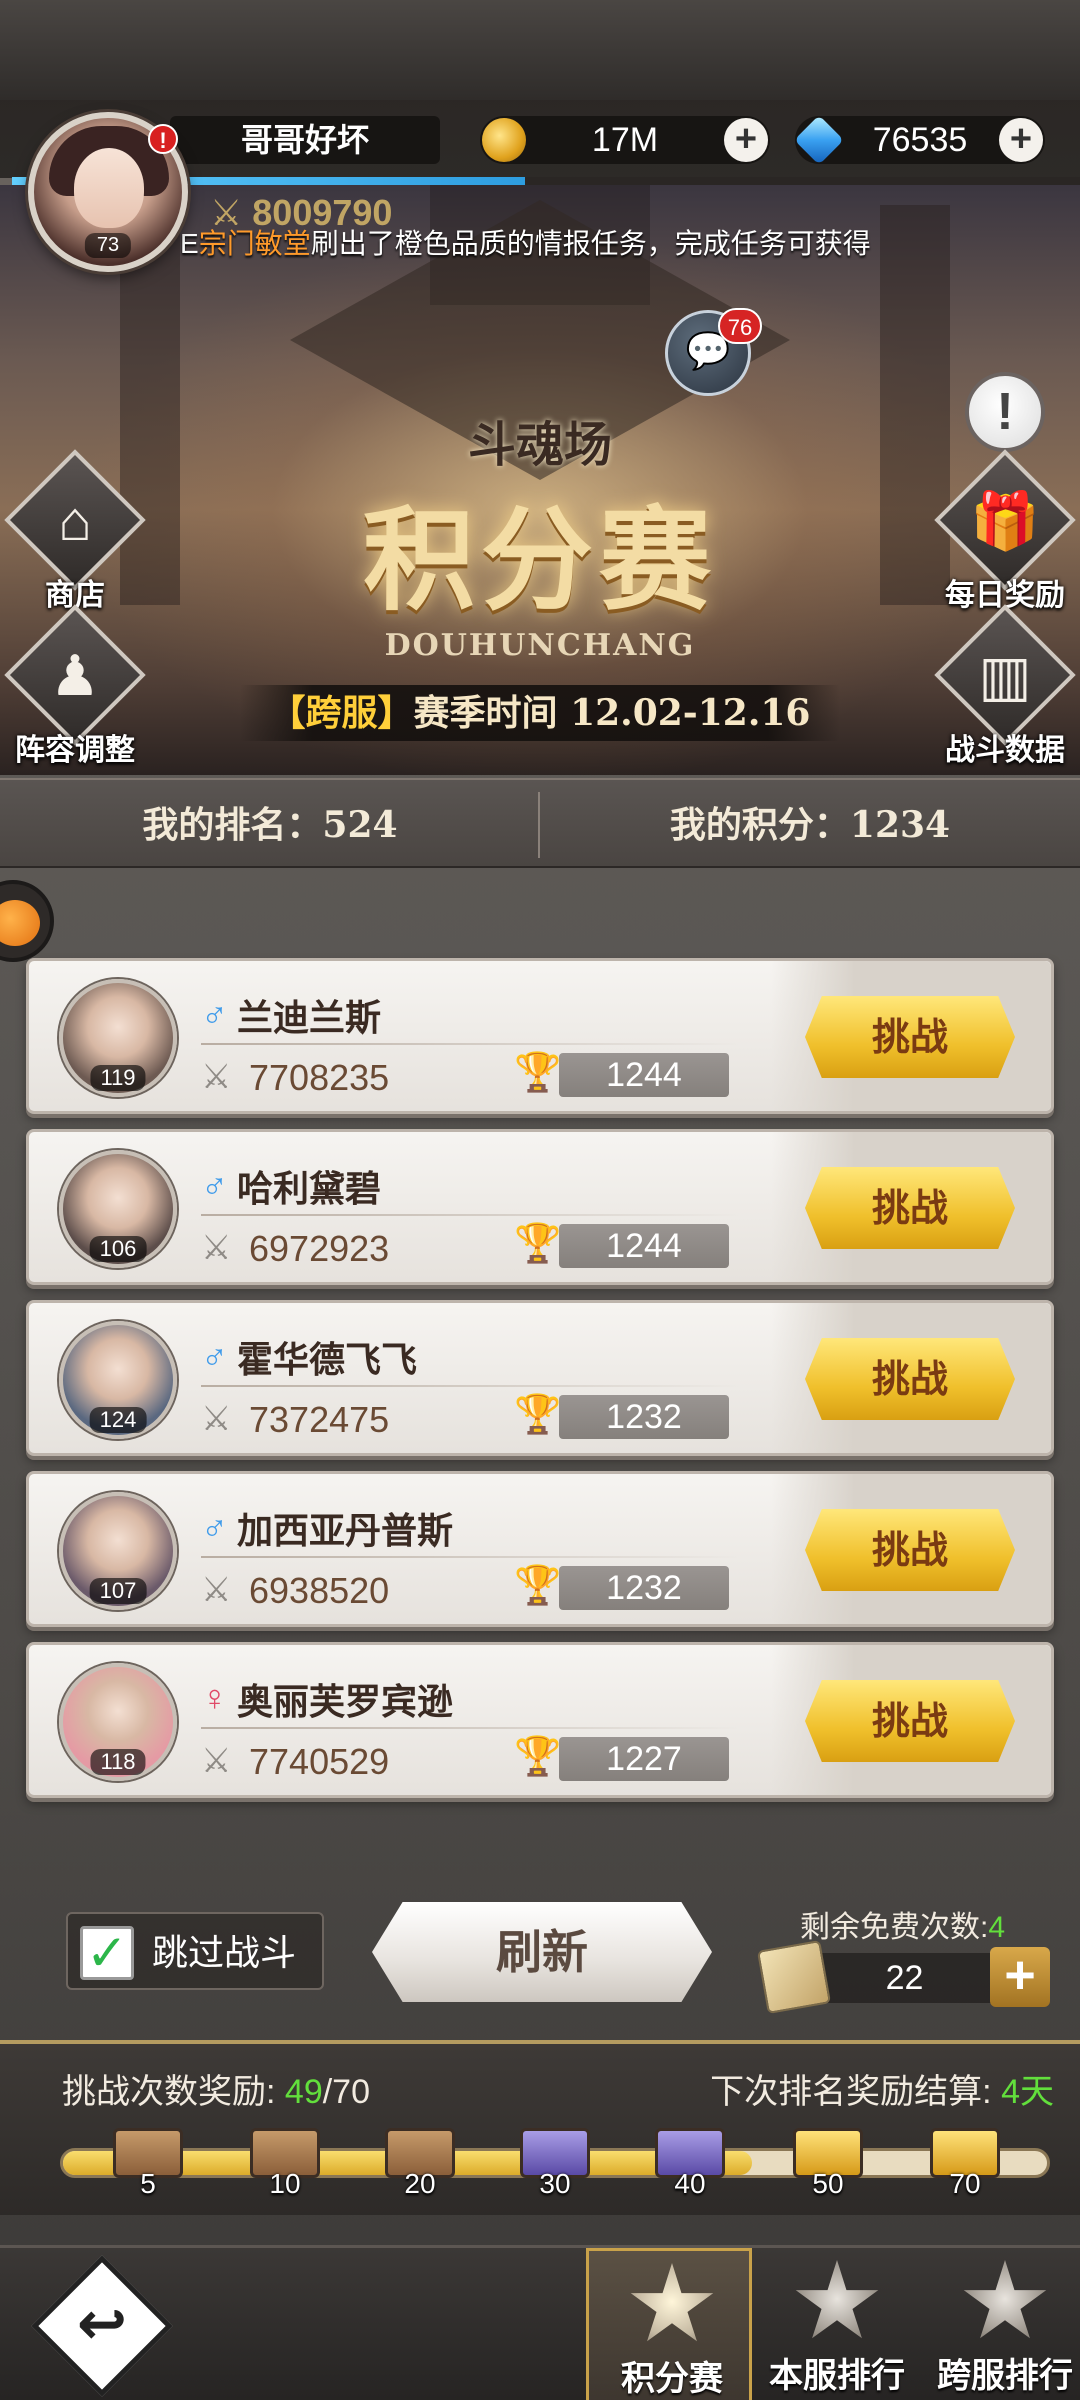 The height and width of the screenshot is (2400, 1080). I want to click on status-bar-area, so click(540, 50).